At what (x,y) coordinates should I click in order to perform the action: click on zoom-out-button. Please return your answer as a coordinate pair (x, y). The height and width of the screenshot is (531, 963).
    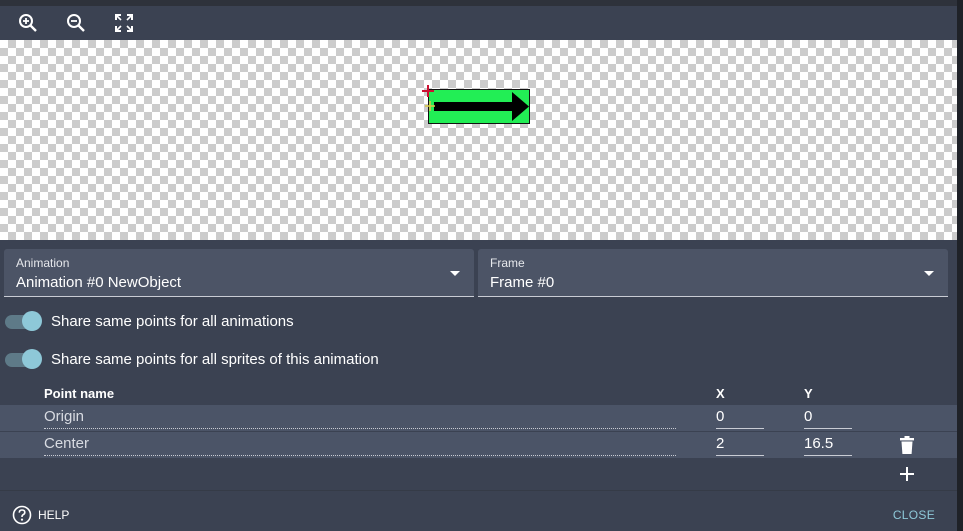
    Looking at the image, I should click on (76, 23).